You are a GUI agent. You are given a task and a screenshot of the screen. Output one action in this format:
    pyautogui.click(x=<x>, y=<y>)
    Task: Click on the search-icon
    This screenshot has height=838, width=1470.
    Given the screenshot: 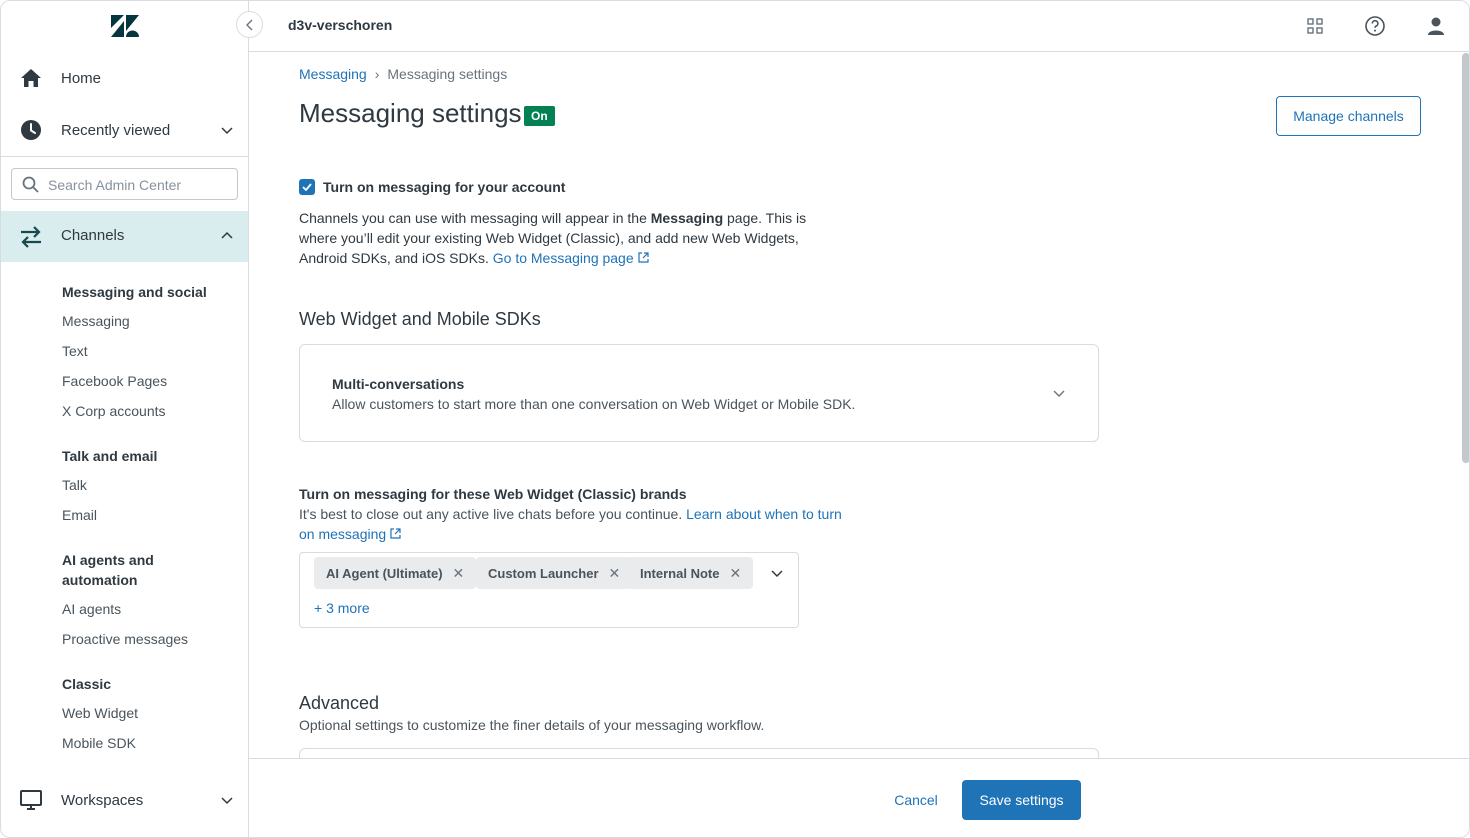 What is the action you would take?
    pyautogui.click(x=30, y=184)
    